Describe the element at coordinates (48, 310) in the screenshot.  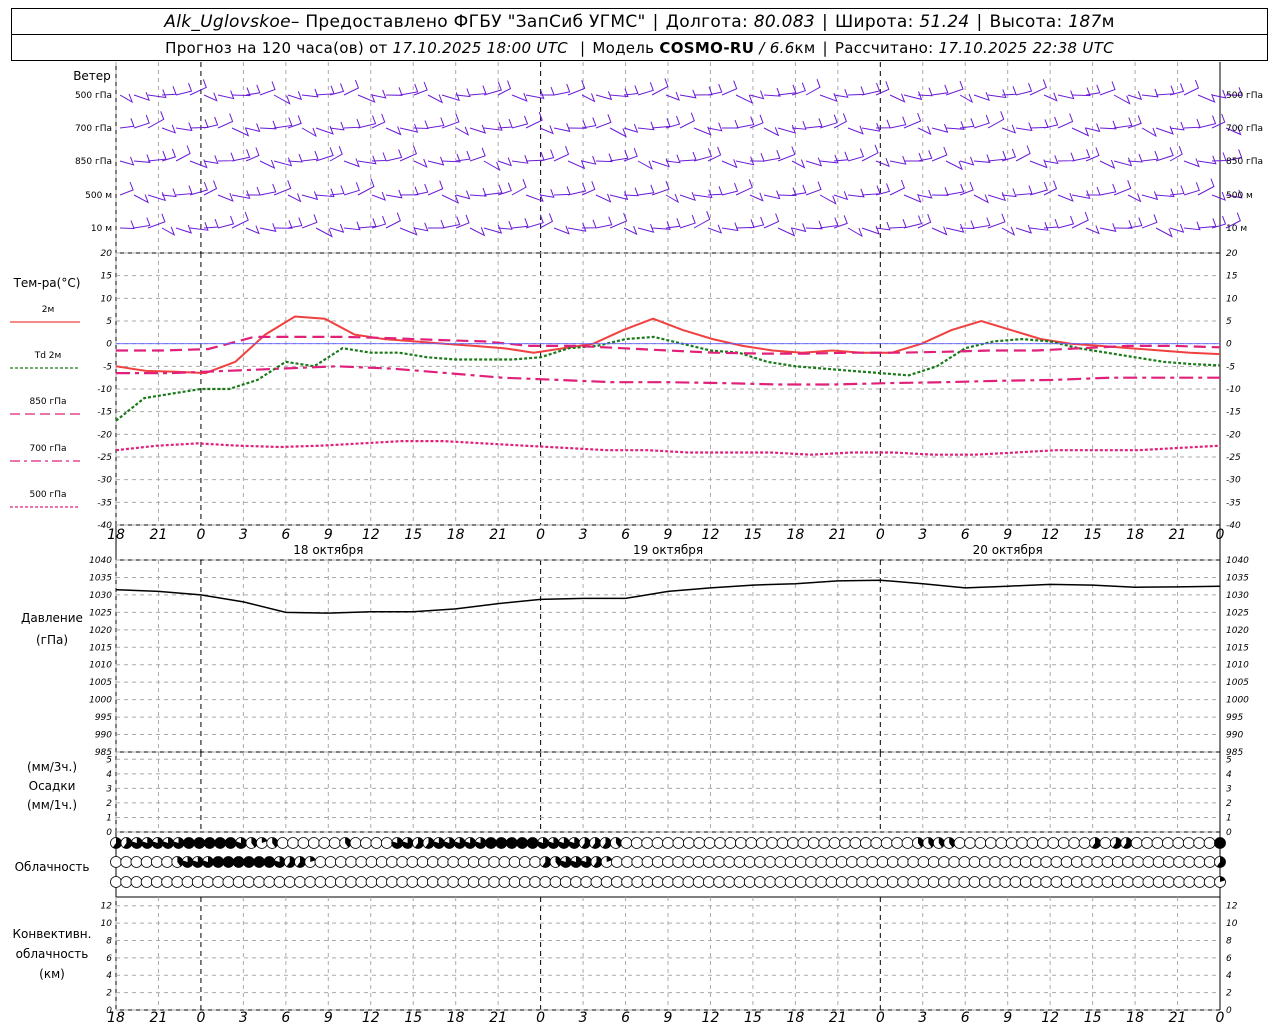
I see `legend-label: 2м` at that location.